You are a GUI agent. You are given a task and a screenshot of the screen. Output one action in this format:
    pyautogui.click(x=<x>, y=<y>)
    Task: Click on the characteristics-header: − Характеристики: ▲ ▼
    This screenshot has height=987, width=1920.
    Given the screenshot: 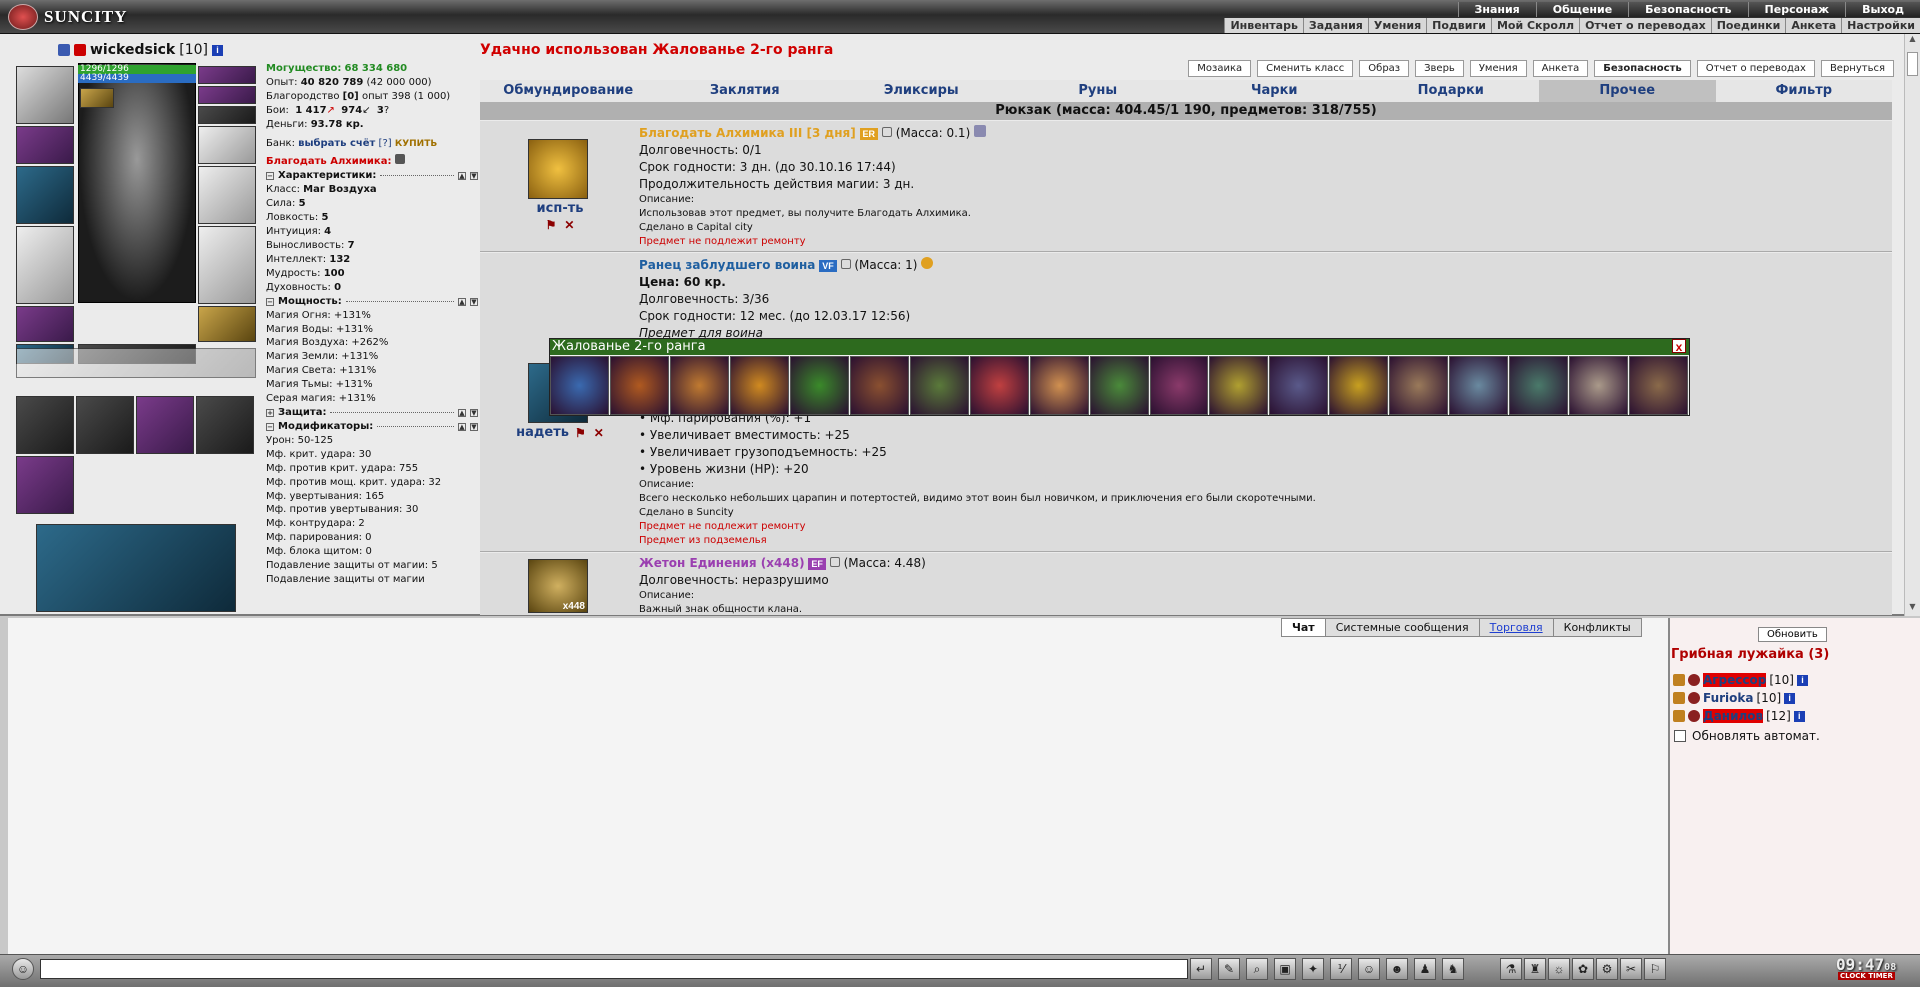 What is the action you would take?
    pyautogui.click(x=372, y=176)
    